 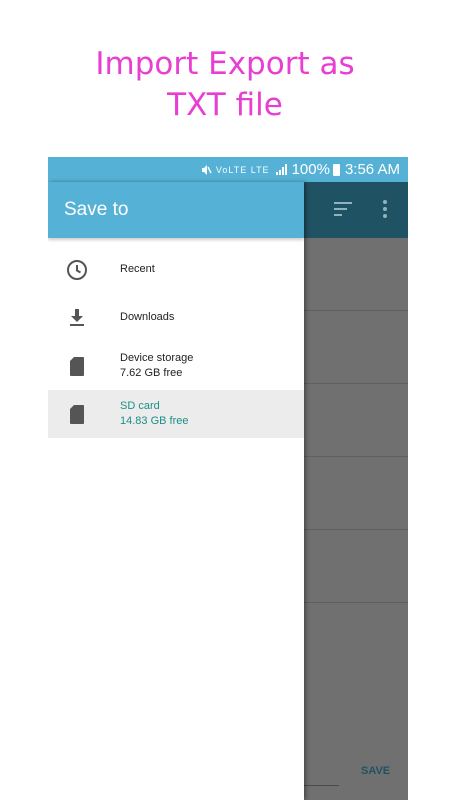 I want to click on drawer-item-label: SD card, so click(x=140, y=406).